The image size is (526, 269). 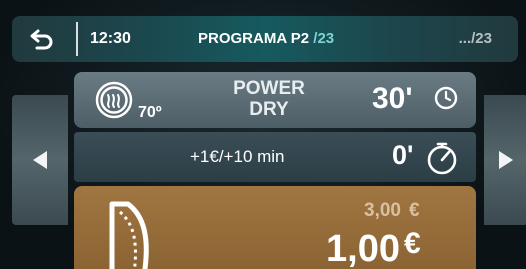 I want to click on triangle-right-icon, so click(x=506, y=160).